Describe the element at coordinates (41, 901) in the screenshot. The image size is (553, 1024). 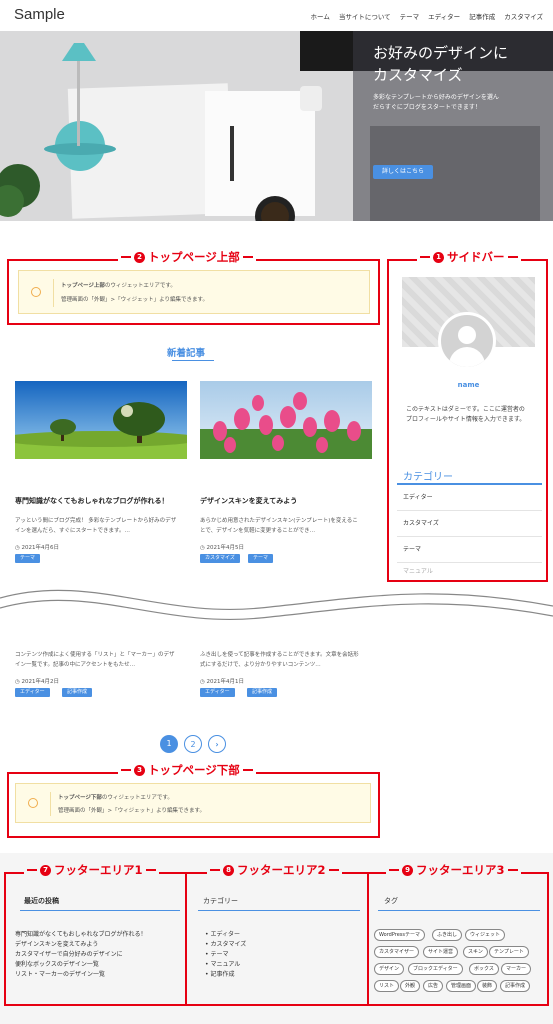
I see `footer-recent-posts-heading: 最近の投稿` at that location.